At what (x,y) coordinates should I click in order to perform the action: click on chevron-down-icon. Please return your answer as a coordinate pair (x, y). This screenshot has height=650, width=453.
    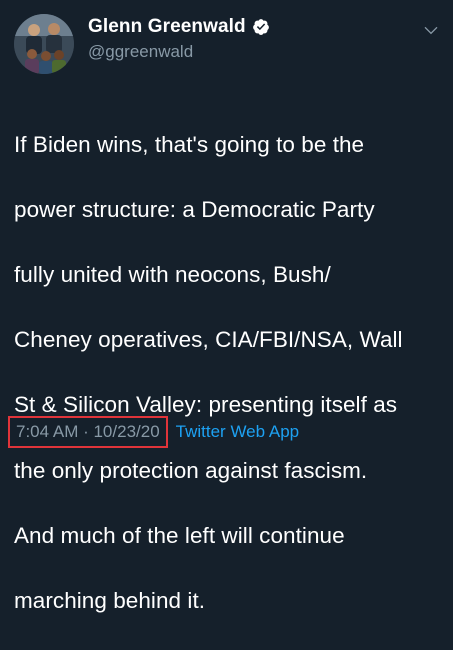
    Looking at the image, I should click on (431, 30).